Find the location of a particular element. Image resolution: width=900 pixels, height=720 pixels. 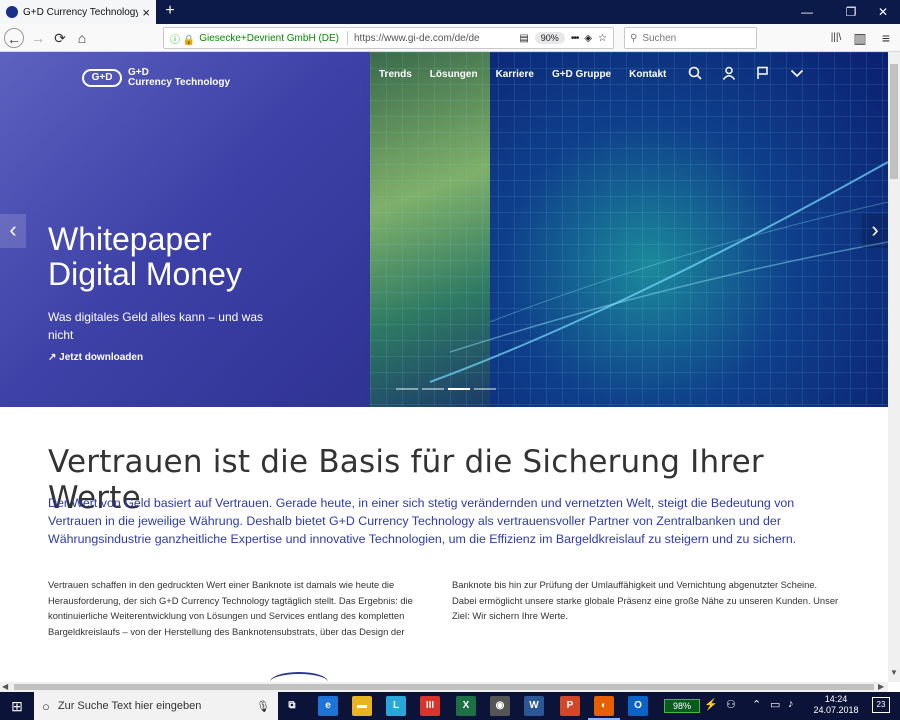

microphone-icon: 🎙 is located at coordinates (263, 706).